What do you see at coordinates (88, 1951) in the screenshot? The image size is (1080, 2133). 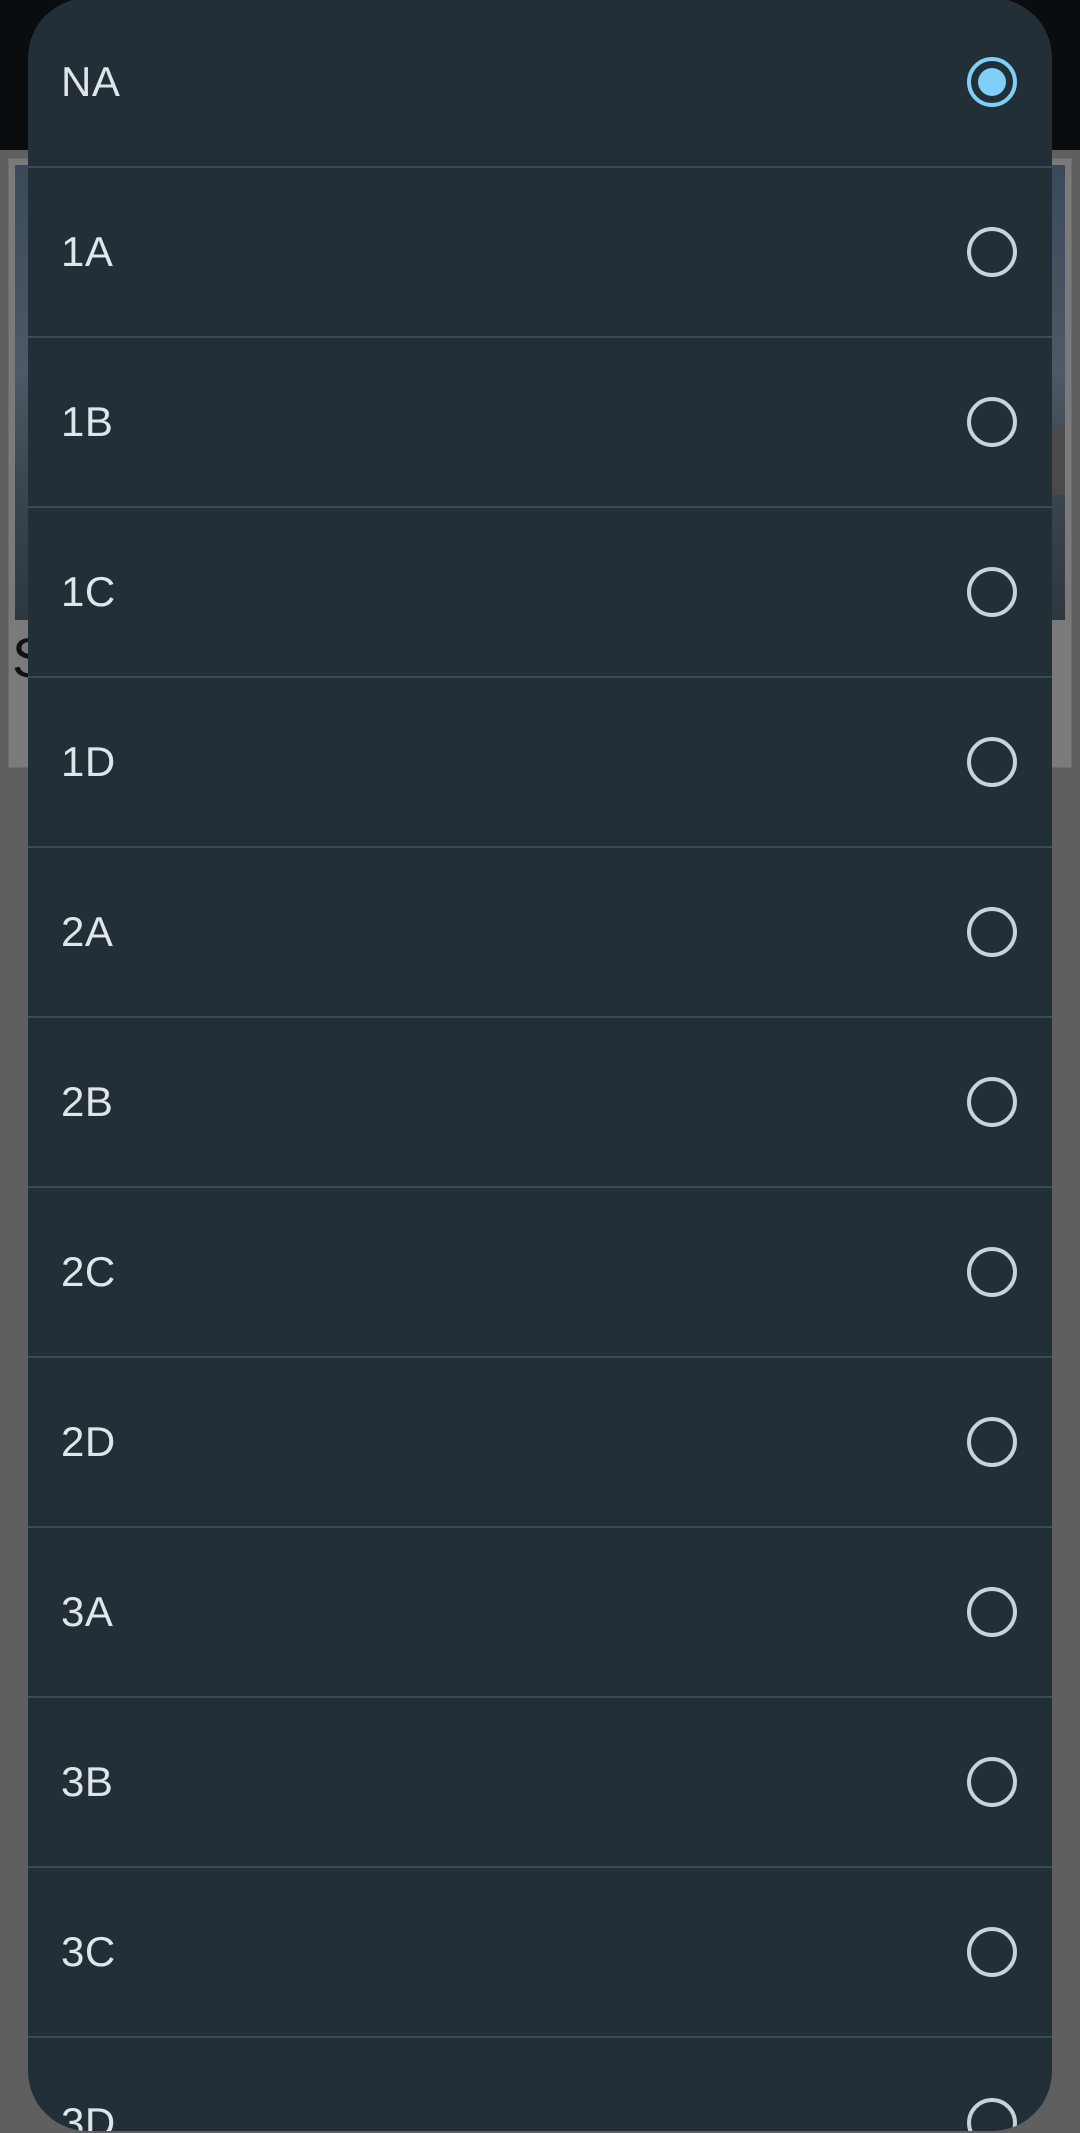 I see `option-label: 3C` at bounding box center [88, 1951].